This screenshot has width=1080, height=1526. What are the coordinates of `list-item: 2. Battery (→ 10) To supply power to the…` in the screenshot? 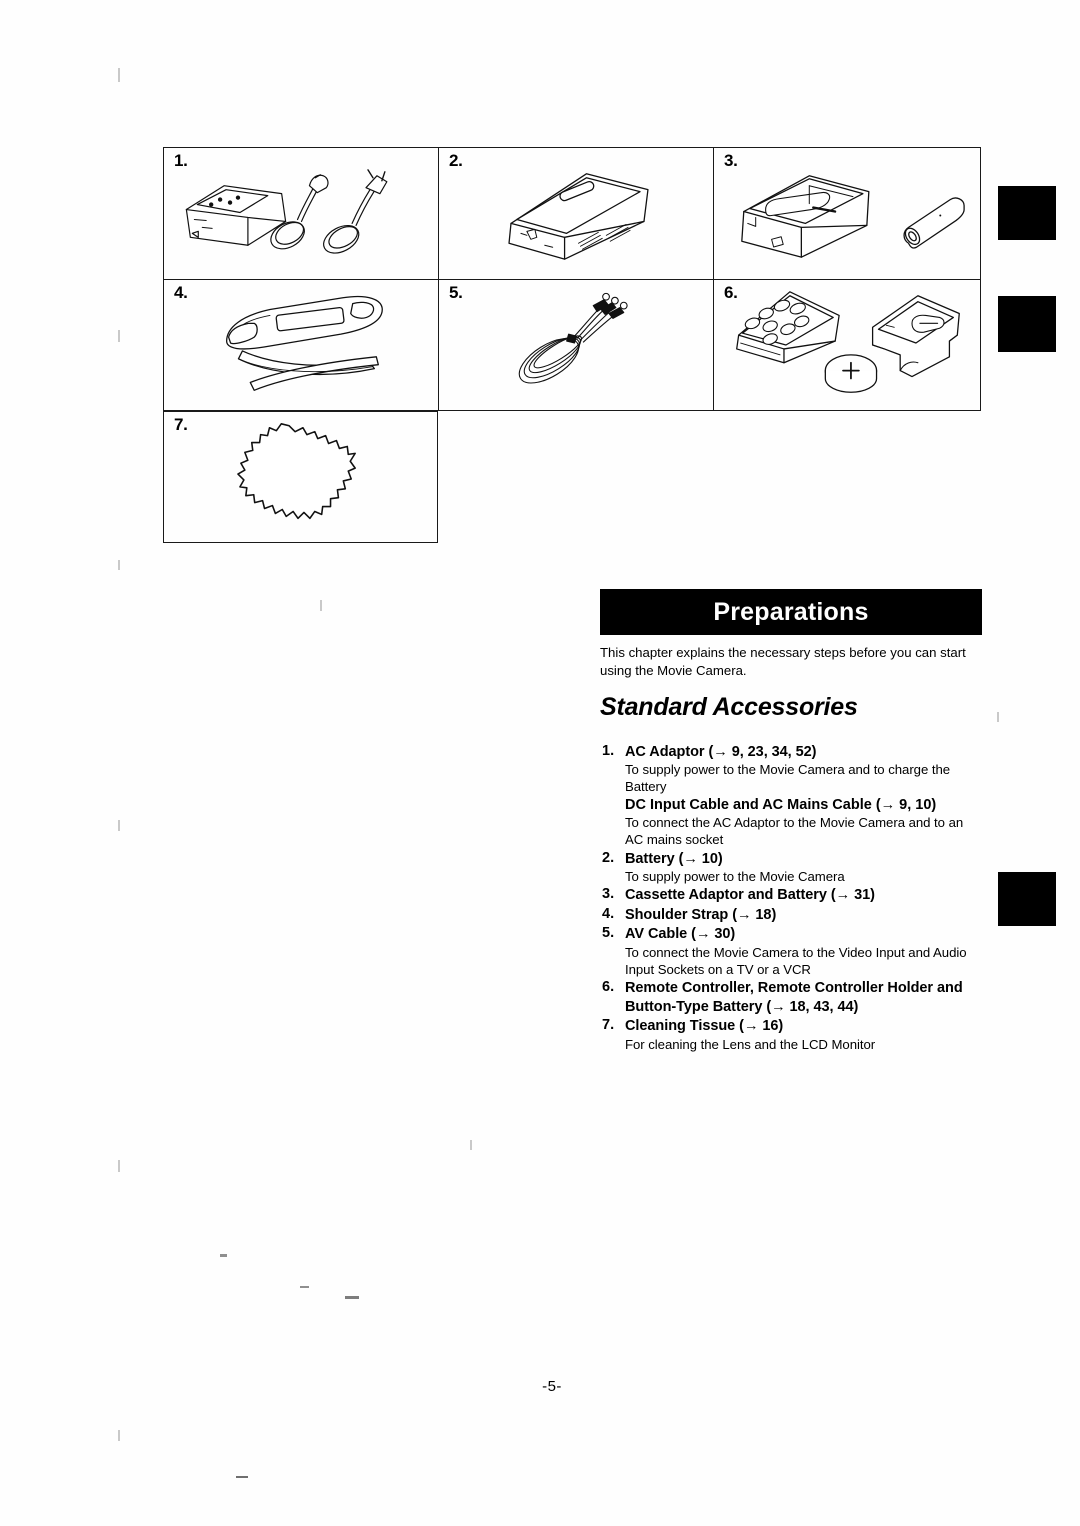 It's located at (791, 868).